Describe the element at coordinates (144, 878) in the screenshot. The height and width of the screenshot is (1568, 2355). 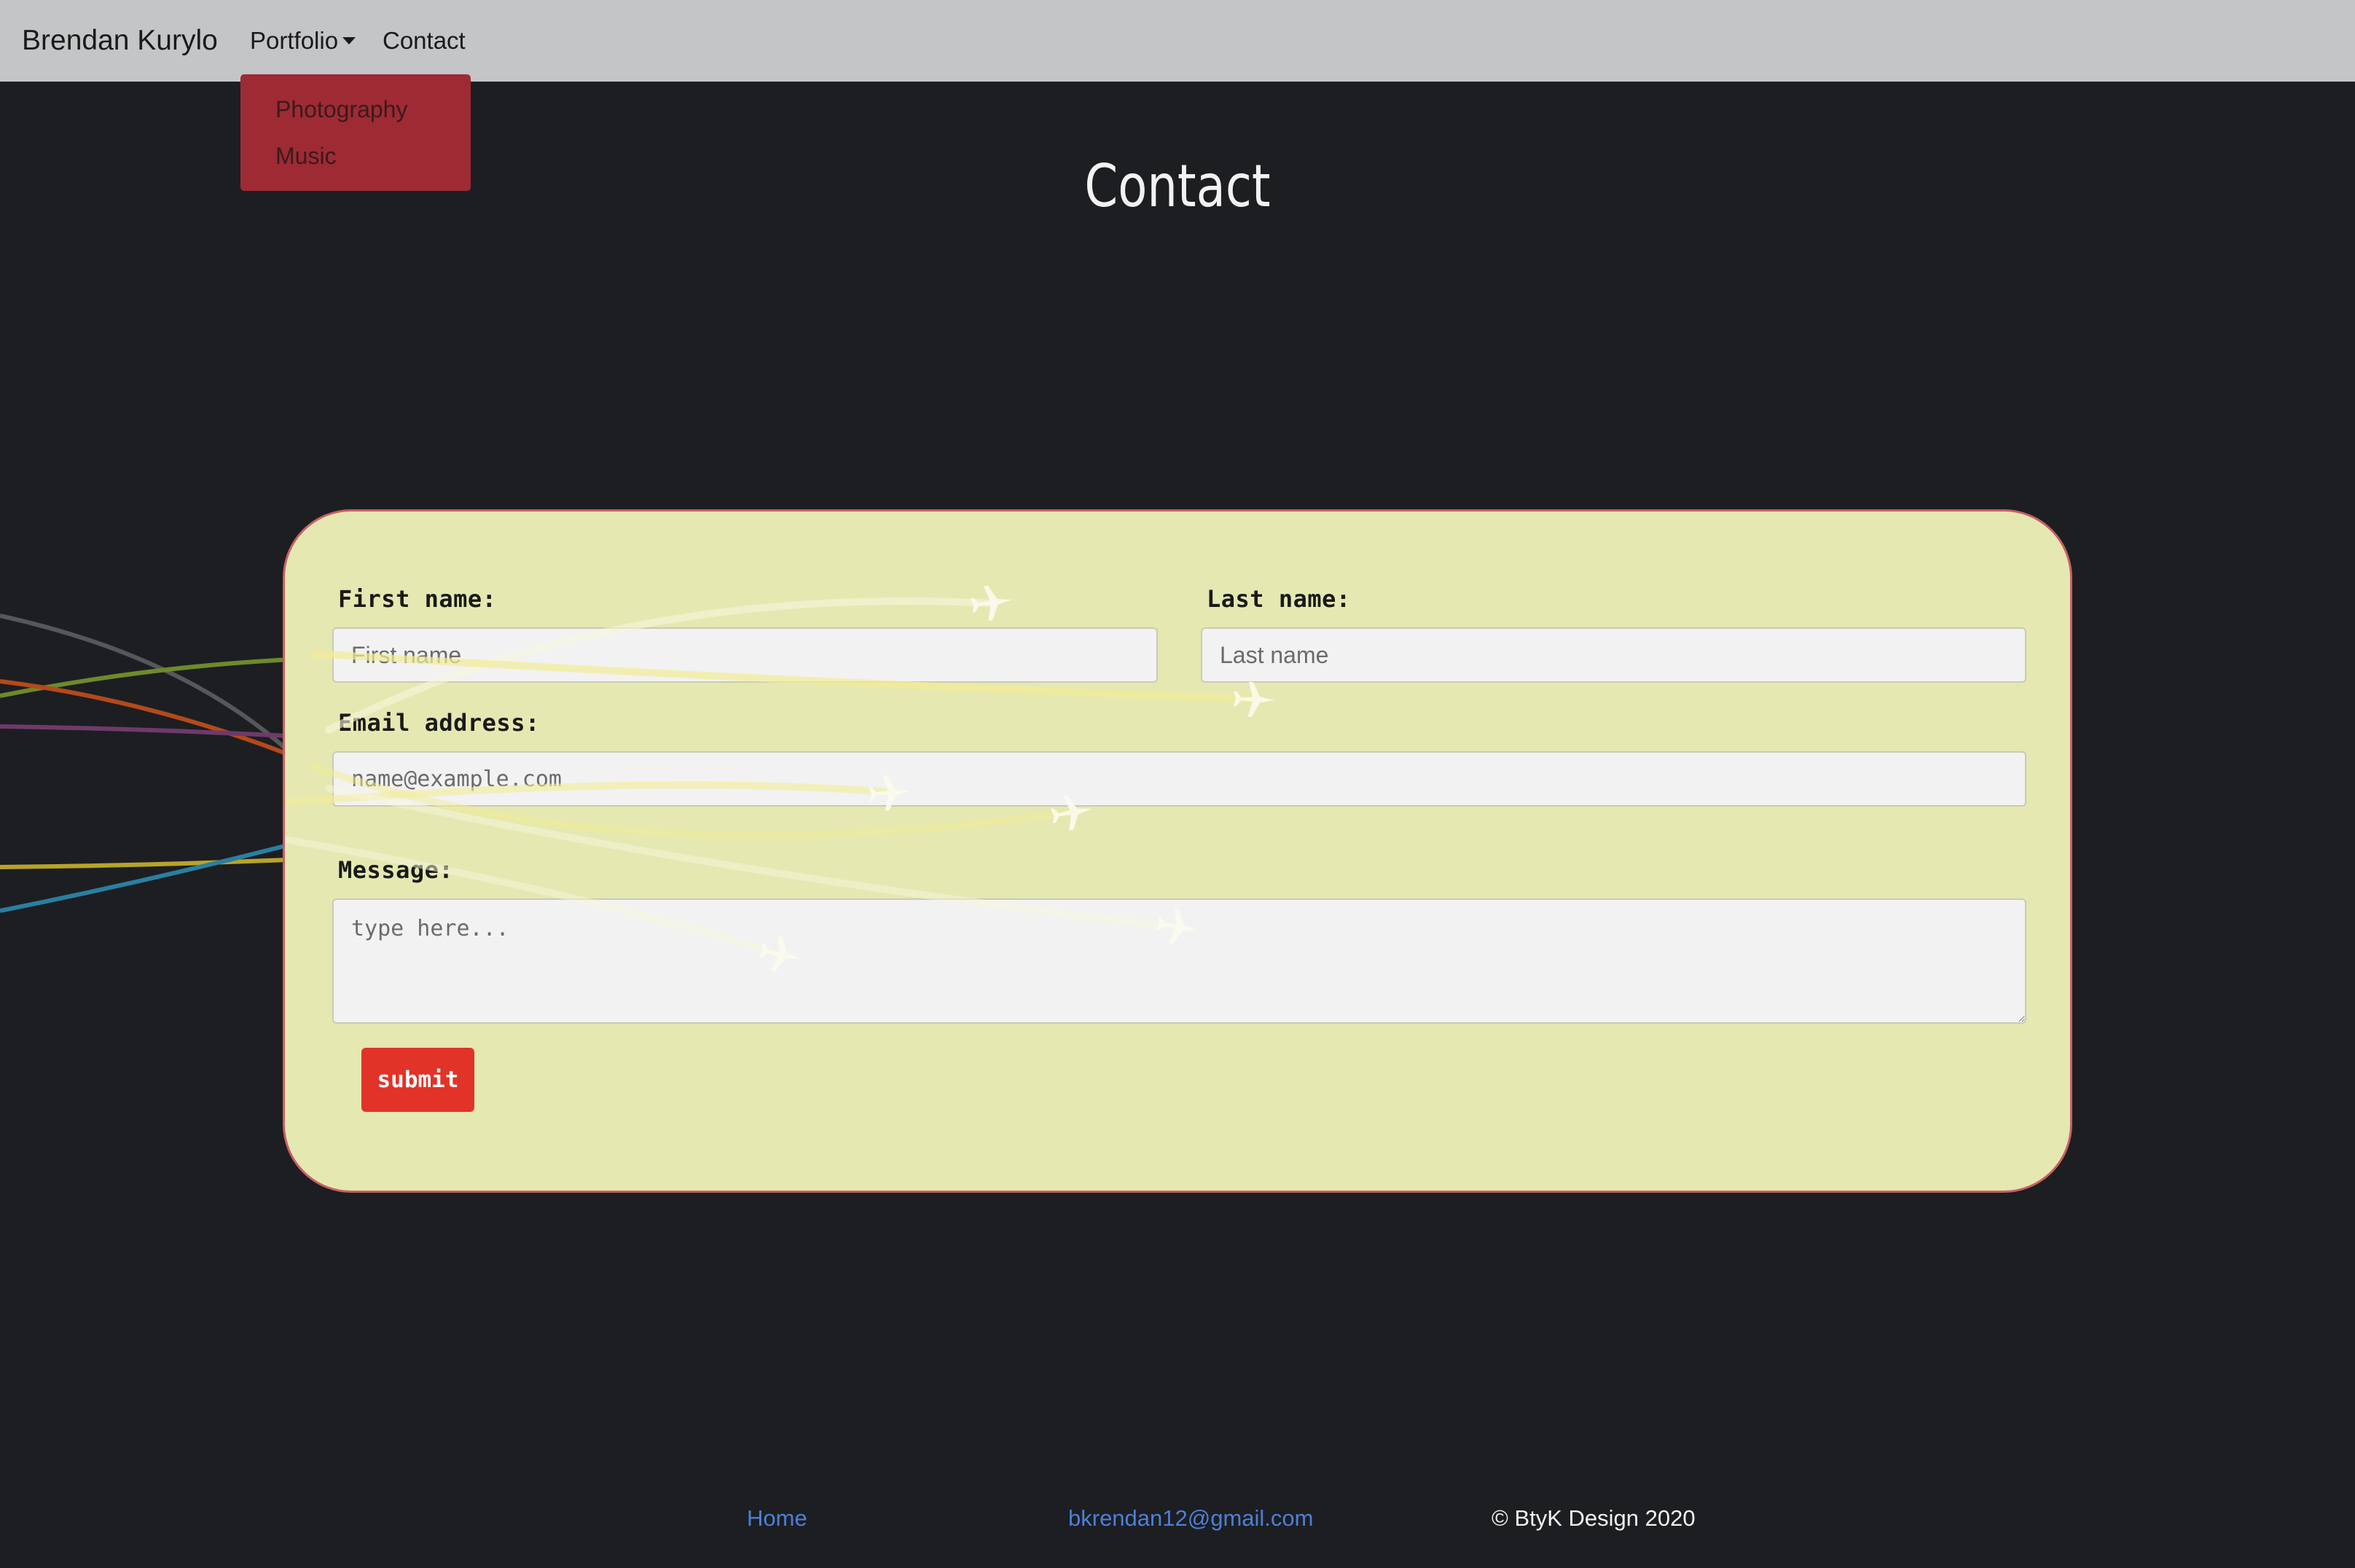
I see `flight-path-blue` at that location.